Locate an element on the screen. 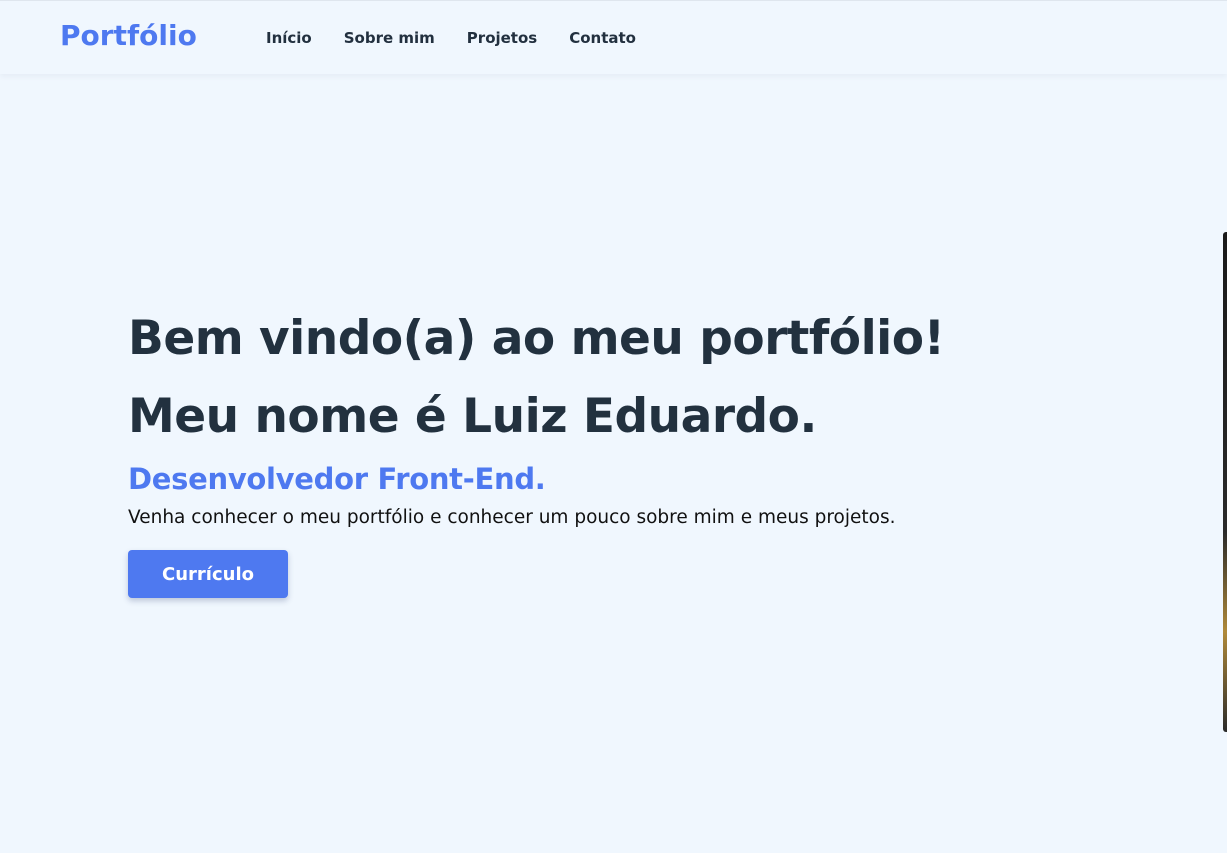 The width and height of the screenshot is (1227, 853). hero-title-line2: Meu nome é Luiz Eduardo. is located at coordinates (472, 416).